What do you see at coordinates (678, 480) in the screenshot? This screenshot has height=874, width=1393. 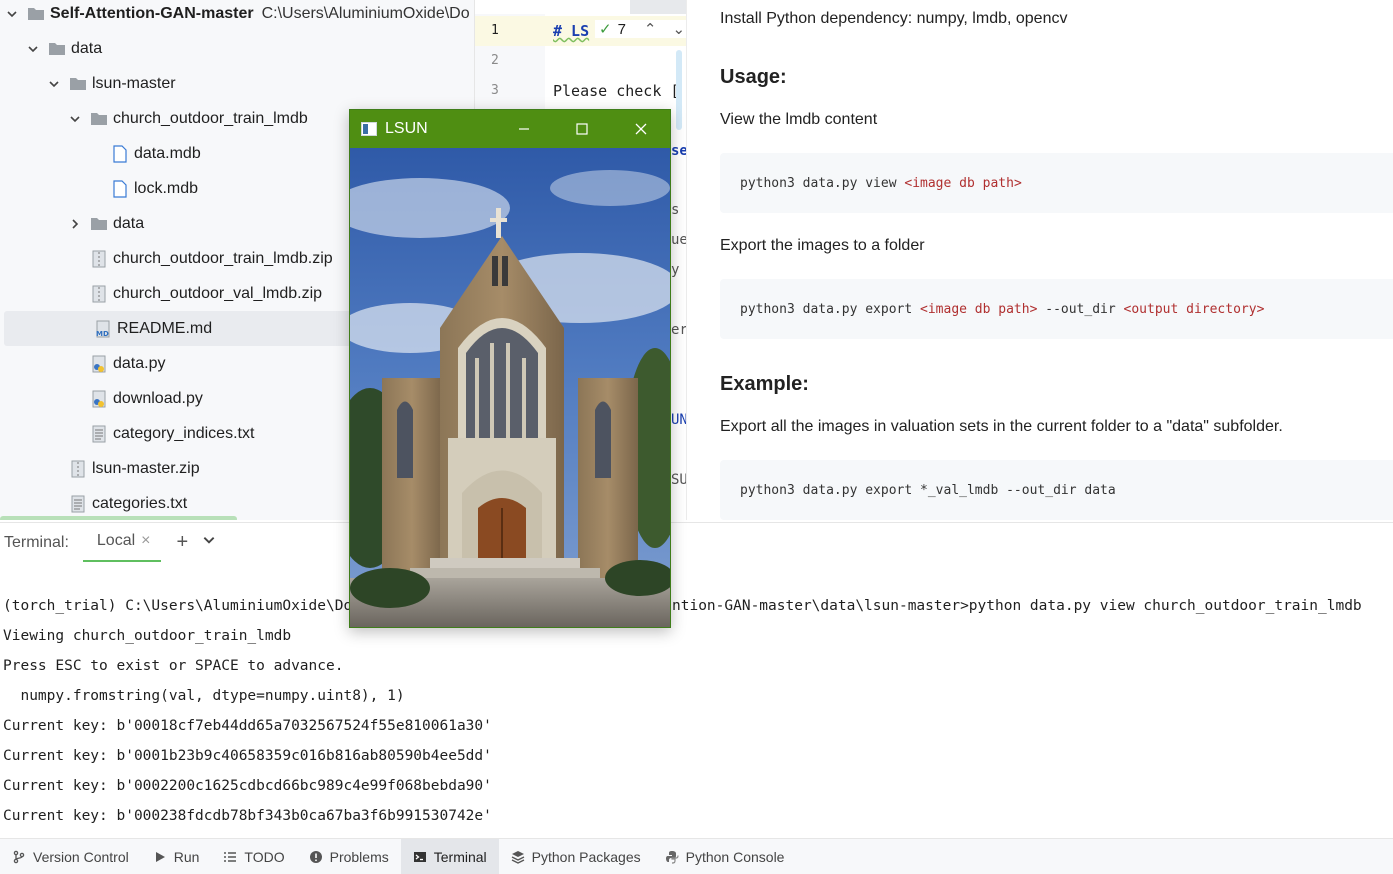 I see `code-fragment: SU` at bounding box center [678, 480].